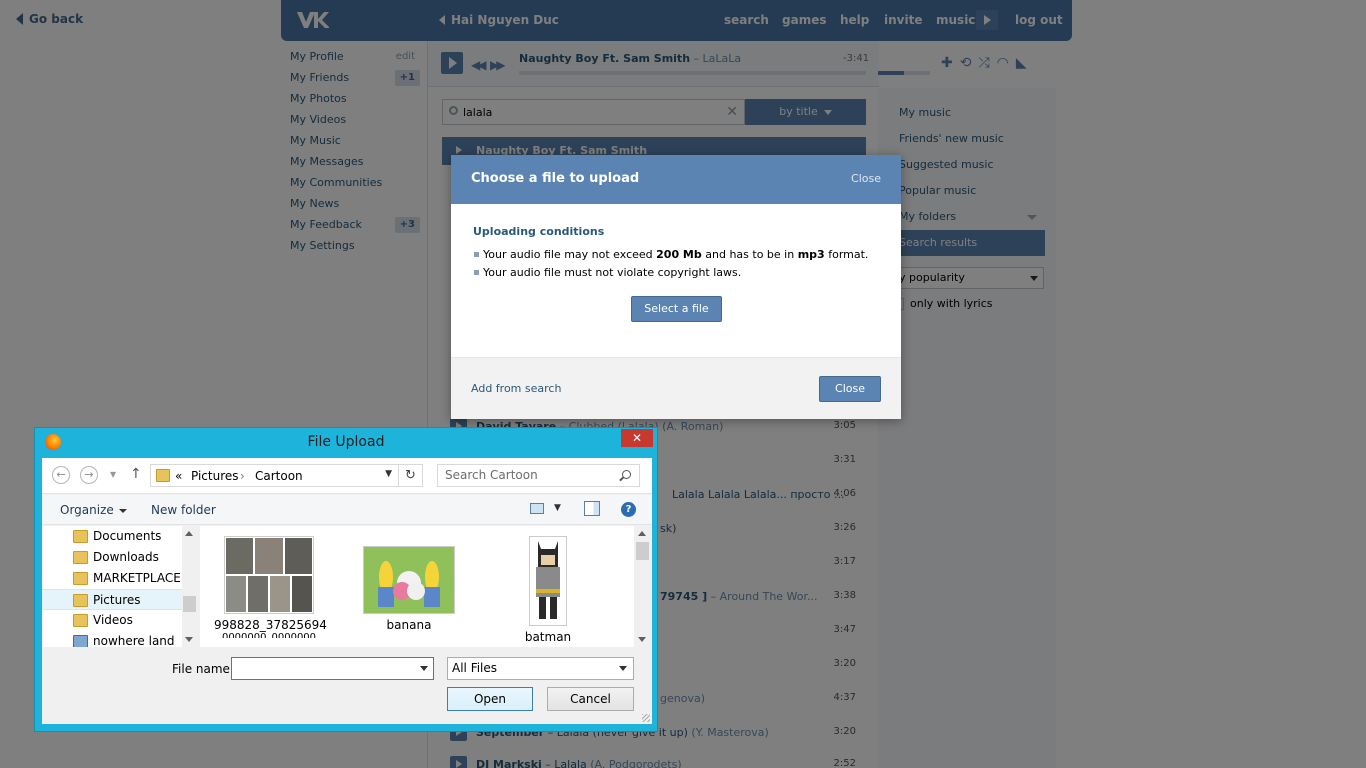 The height and width of the screenshot is (768, 1366). What do you see at coordinates (811, 254) in the screenshot?
I see `cond-format: mp3` at bounding box center [811, 254].